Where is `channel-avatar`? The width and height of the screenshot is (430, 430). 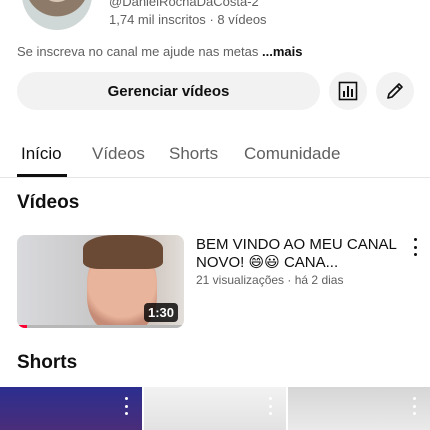
channel-avatar is located at coordinates (57, 15).